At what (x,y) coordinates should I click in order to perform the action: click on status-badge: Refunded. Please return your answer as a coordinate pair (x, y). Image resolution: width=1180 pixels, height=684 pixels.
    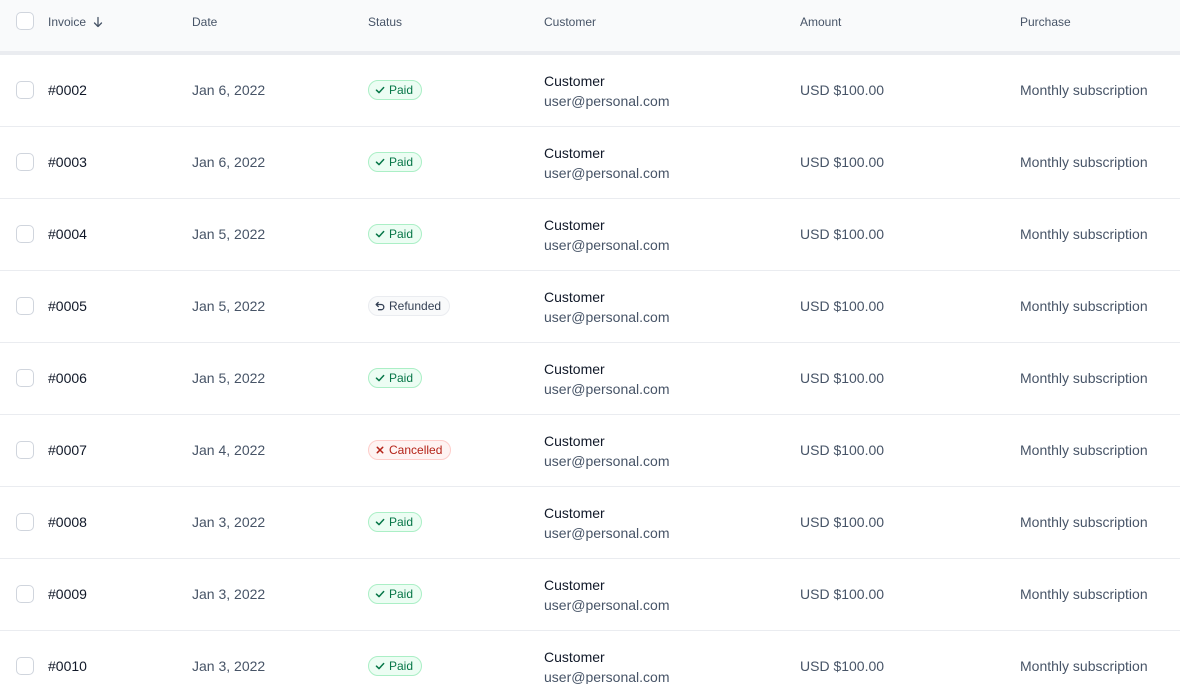
    Looking at the image, I should click on (409, 306).